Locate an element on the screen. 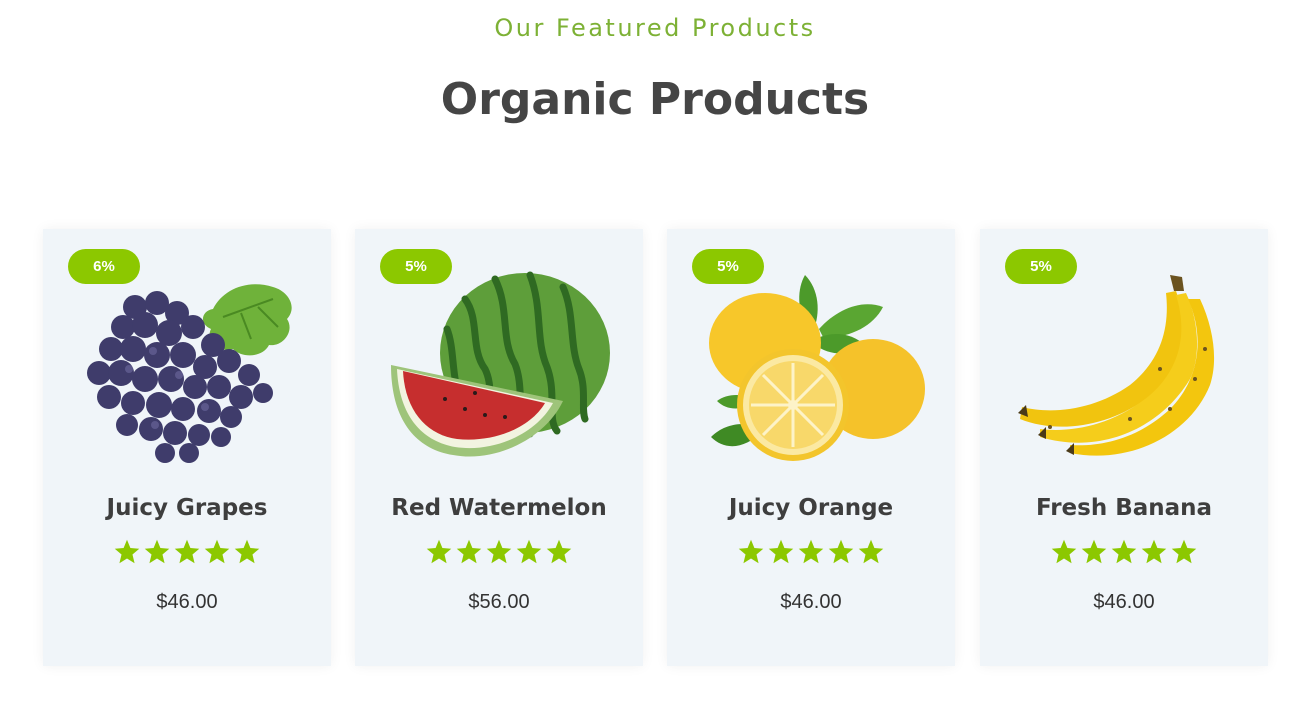 The image size is (1310, 724). section-subtitle: Our Featured Products is located at coordinates (655, 28).